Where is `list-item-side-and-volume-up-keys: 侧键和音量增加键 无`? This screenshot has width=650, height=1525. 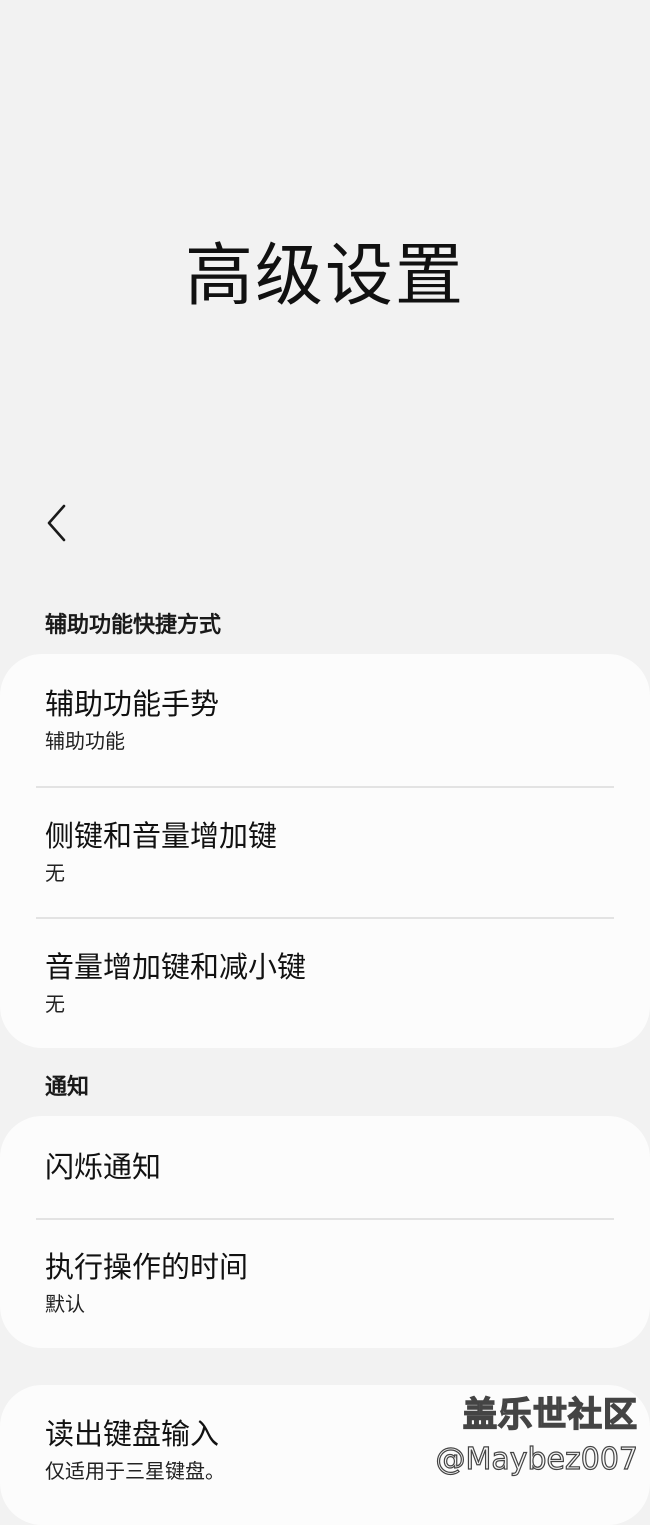
list-item-side-and-volume-up-keys: 侧键和音量增加键 无 is located at coordinates (325, 851).